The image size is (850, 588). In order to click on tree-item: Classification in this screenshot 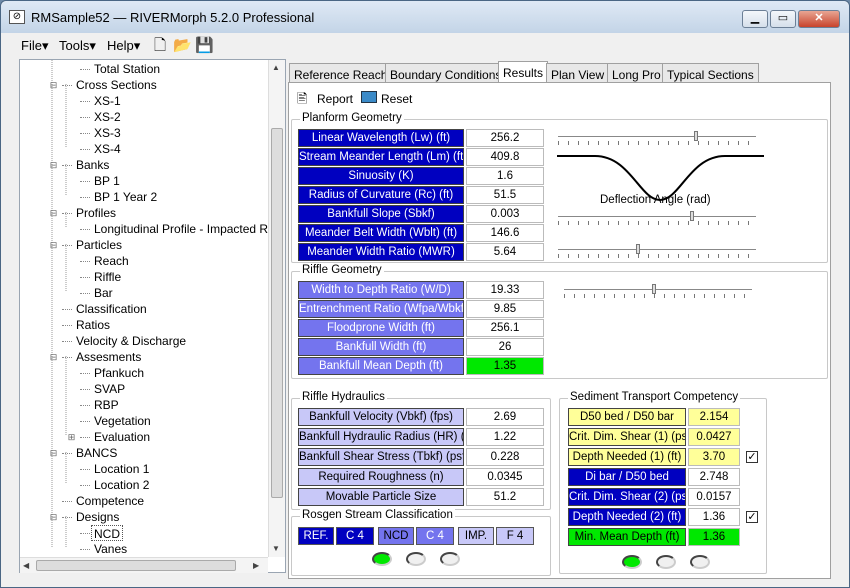, I will do `click(111, 309)`.